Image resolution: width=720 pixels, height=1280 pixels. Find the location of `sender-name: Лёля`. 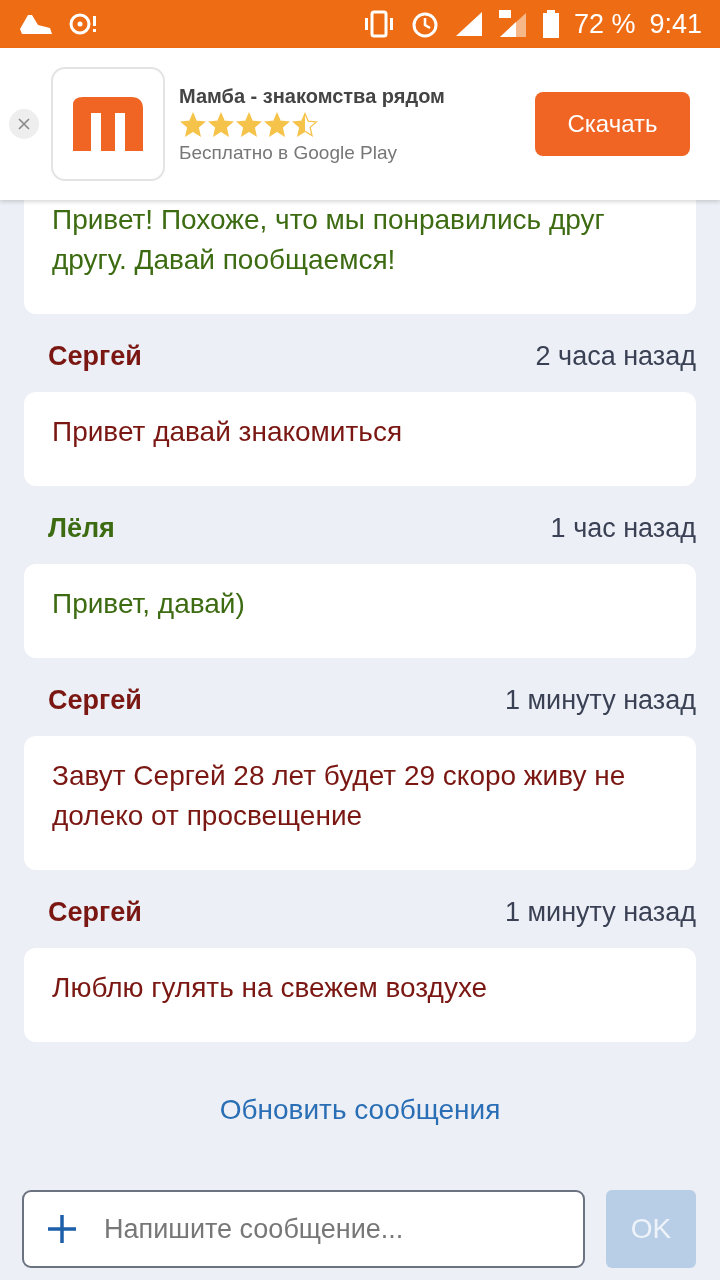

sender-name: Лёля is located at coordinates (81, 528).